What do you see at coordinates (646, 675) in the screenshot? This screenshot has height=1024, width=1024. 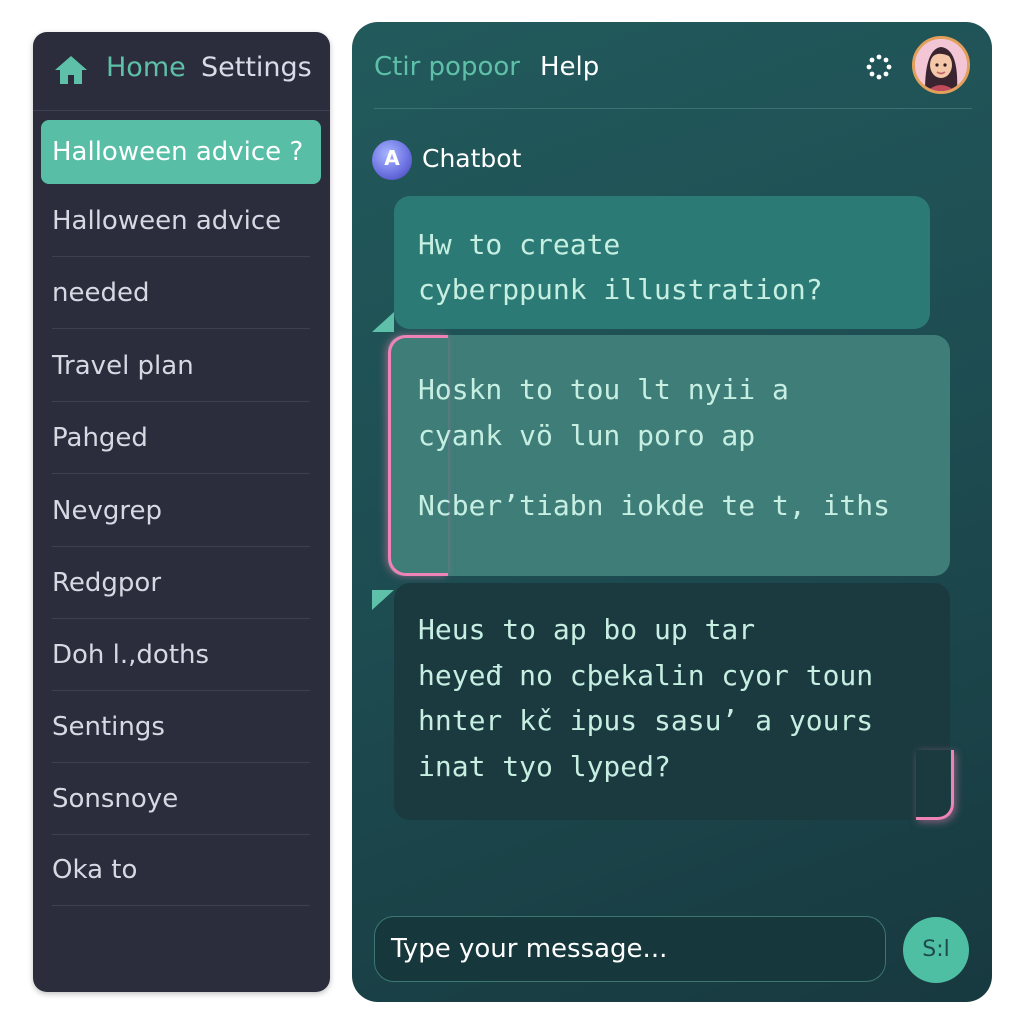 I see `message-line: heyeđ no cþekalin cyor toun` at bounding box center [646, 675].